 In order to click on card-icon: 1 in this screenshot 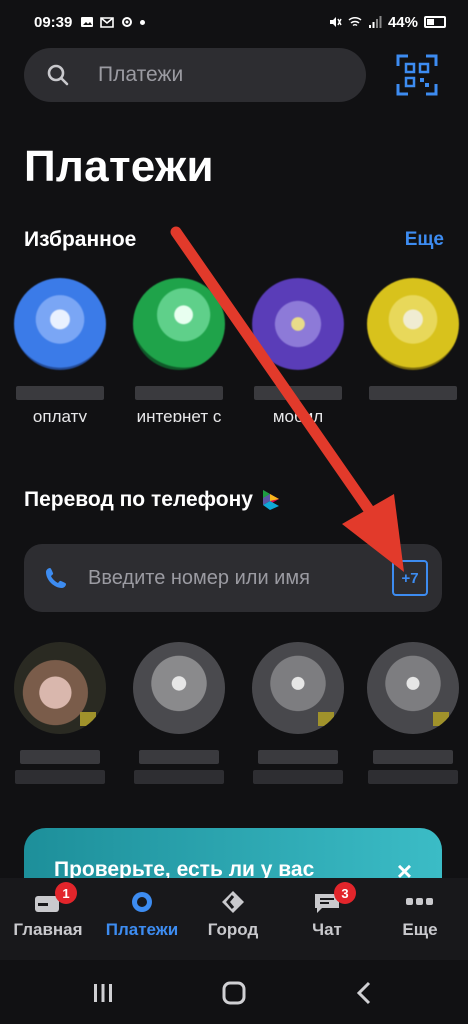, I will do `click(55, 898)`.